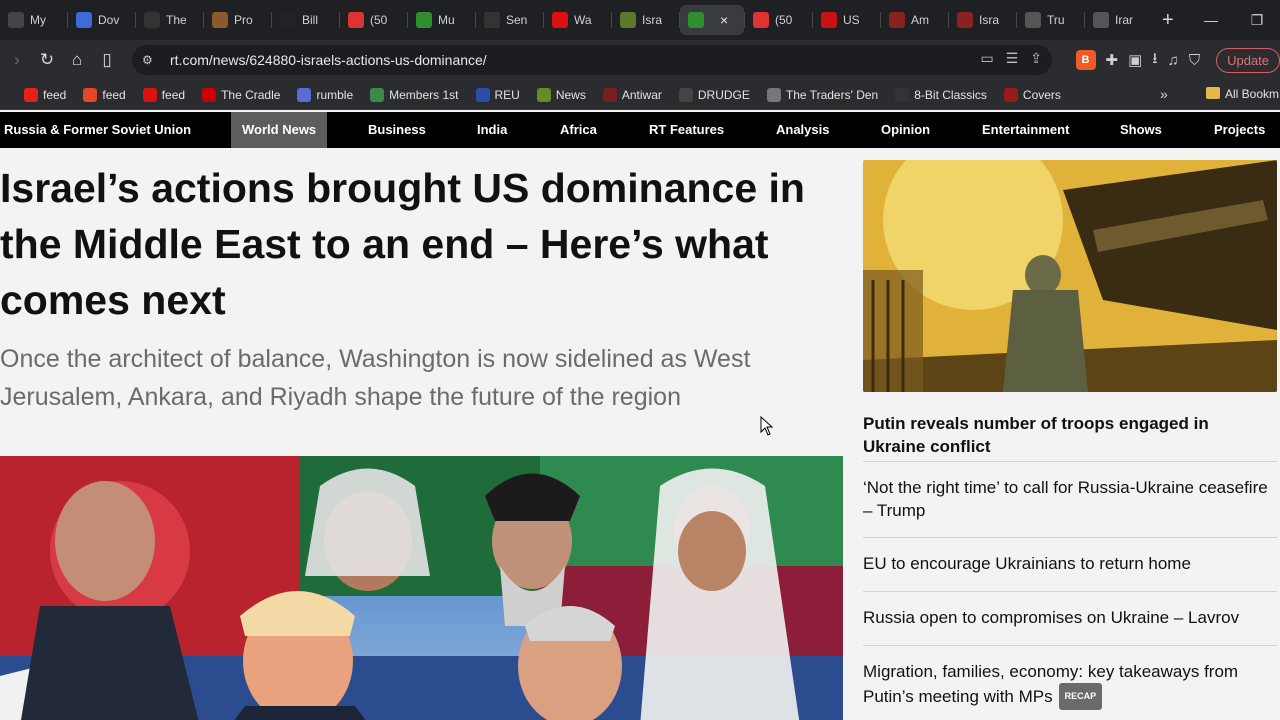 This screenshot has height=720, width=1280. I want to click on cast-icon: ▭, so click(986, 58).